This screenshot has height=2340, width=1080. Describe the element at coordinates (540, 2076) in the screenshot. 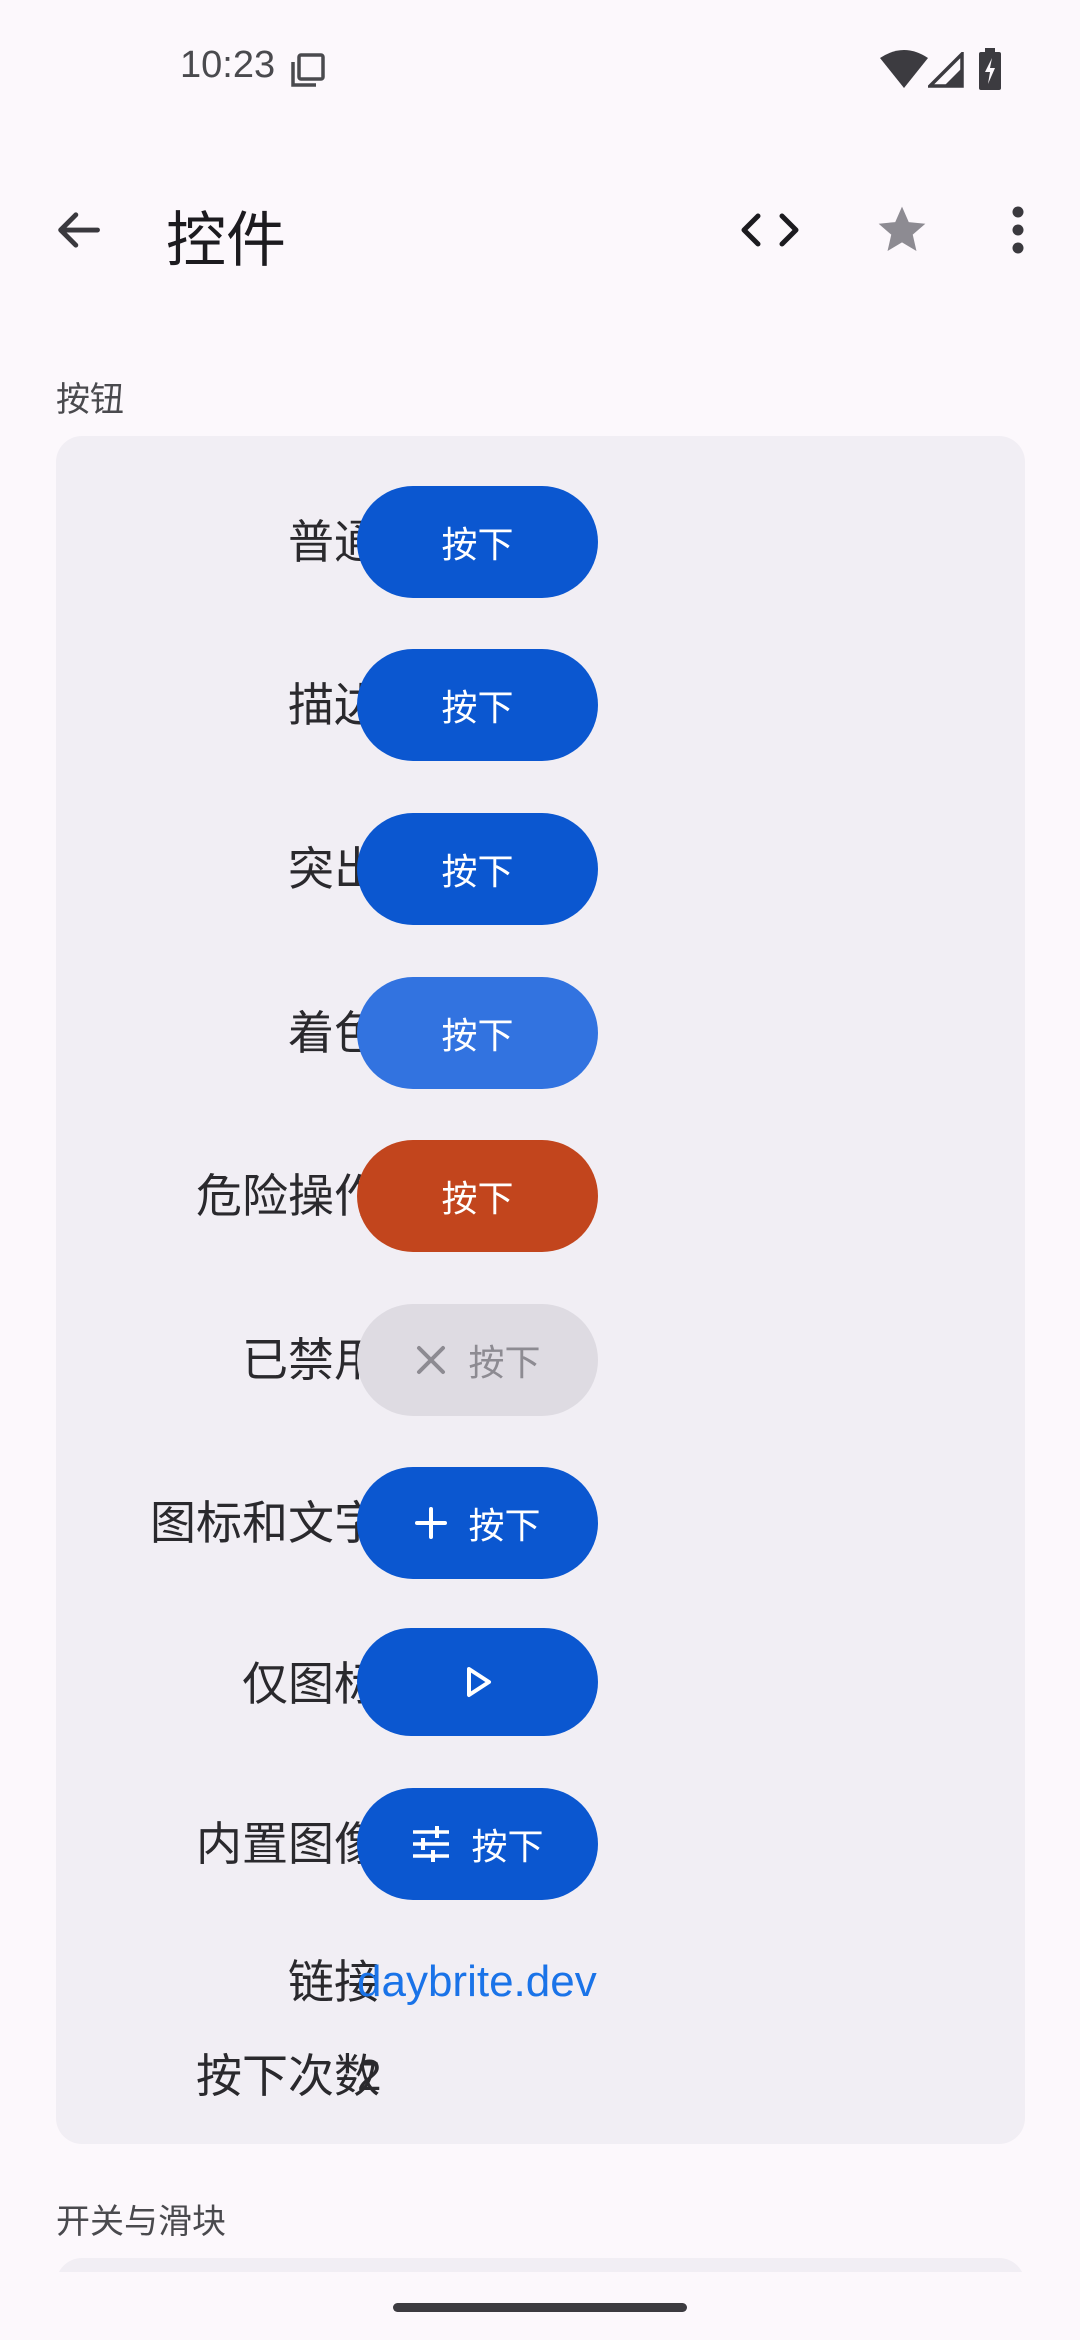

I see `press-count-row: 按下次数 2` at that location.